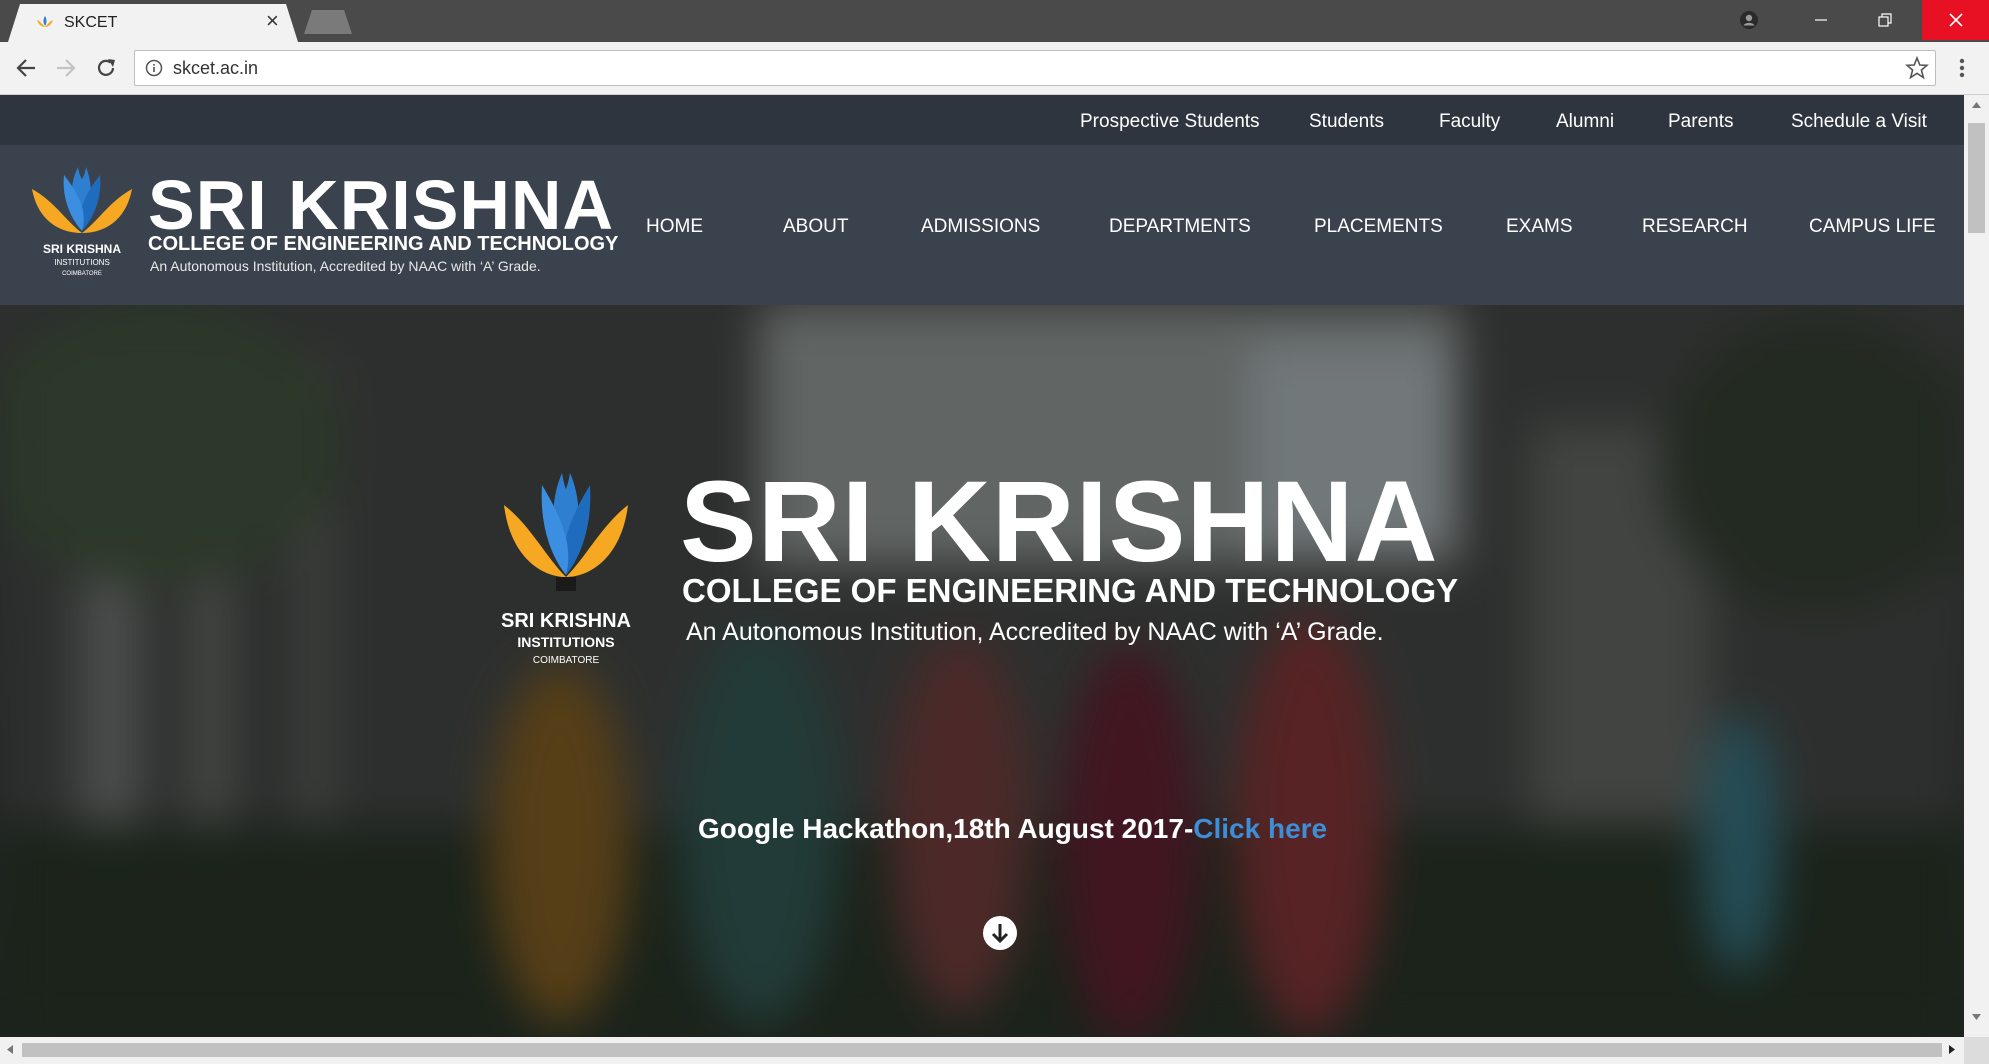 Image resolution: width=1989 pixels, height=1064 pixels. I want to click on scroll-up-arrow-icon, so click(1976, 105).